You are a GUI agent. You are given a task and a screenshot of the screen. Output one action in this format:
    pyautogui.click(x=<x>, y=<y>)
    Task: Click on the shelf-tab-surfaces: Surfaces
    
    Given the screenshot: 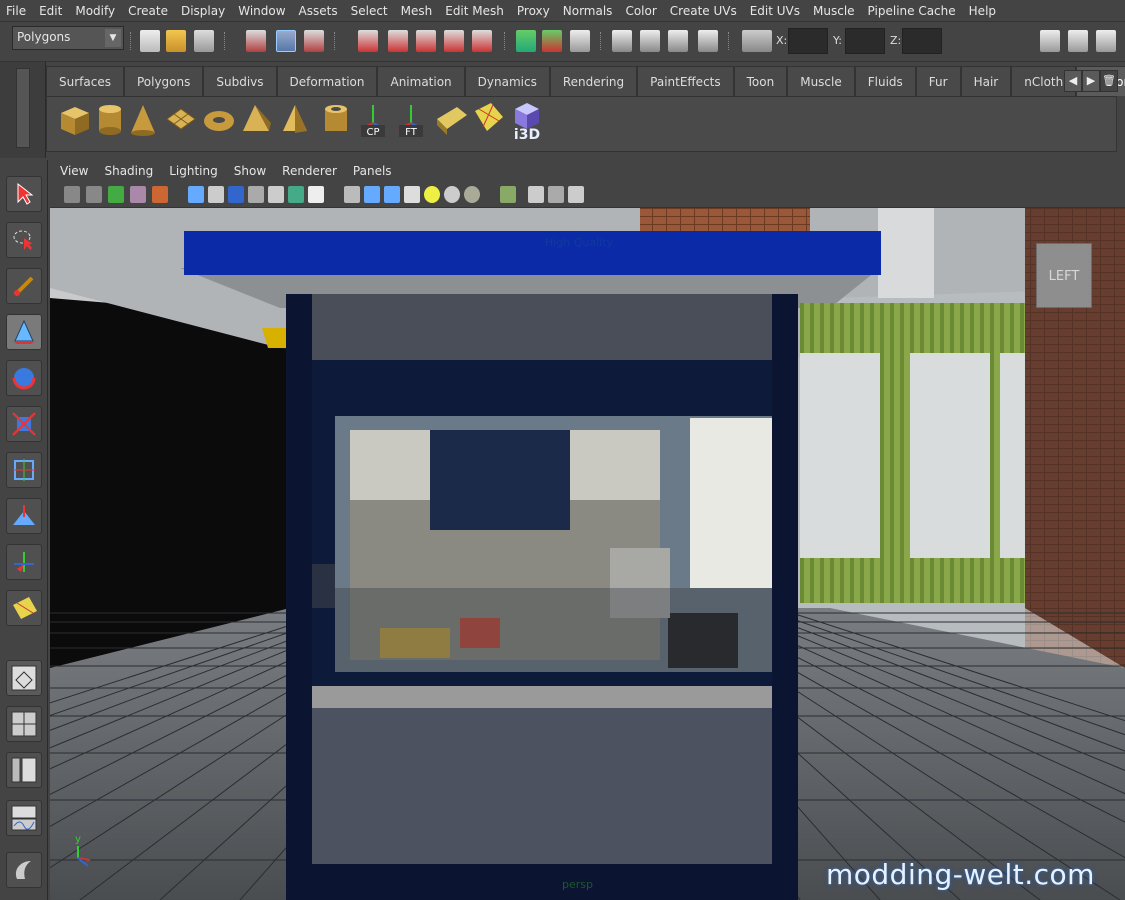 What is the action you would take?
    pyautogui.click(x=85, y=81)
    